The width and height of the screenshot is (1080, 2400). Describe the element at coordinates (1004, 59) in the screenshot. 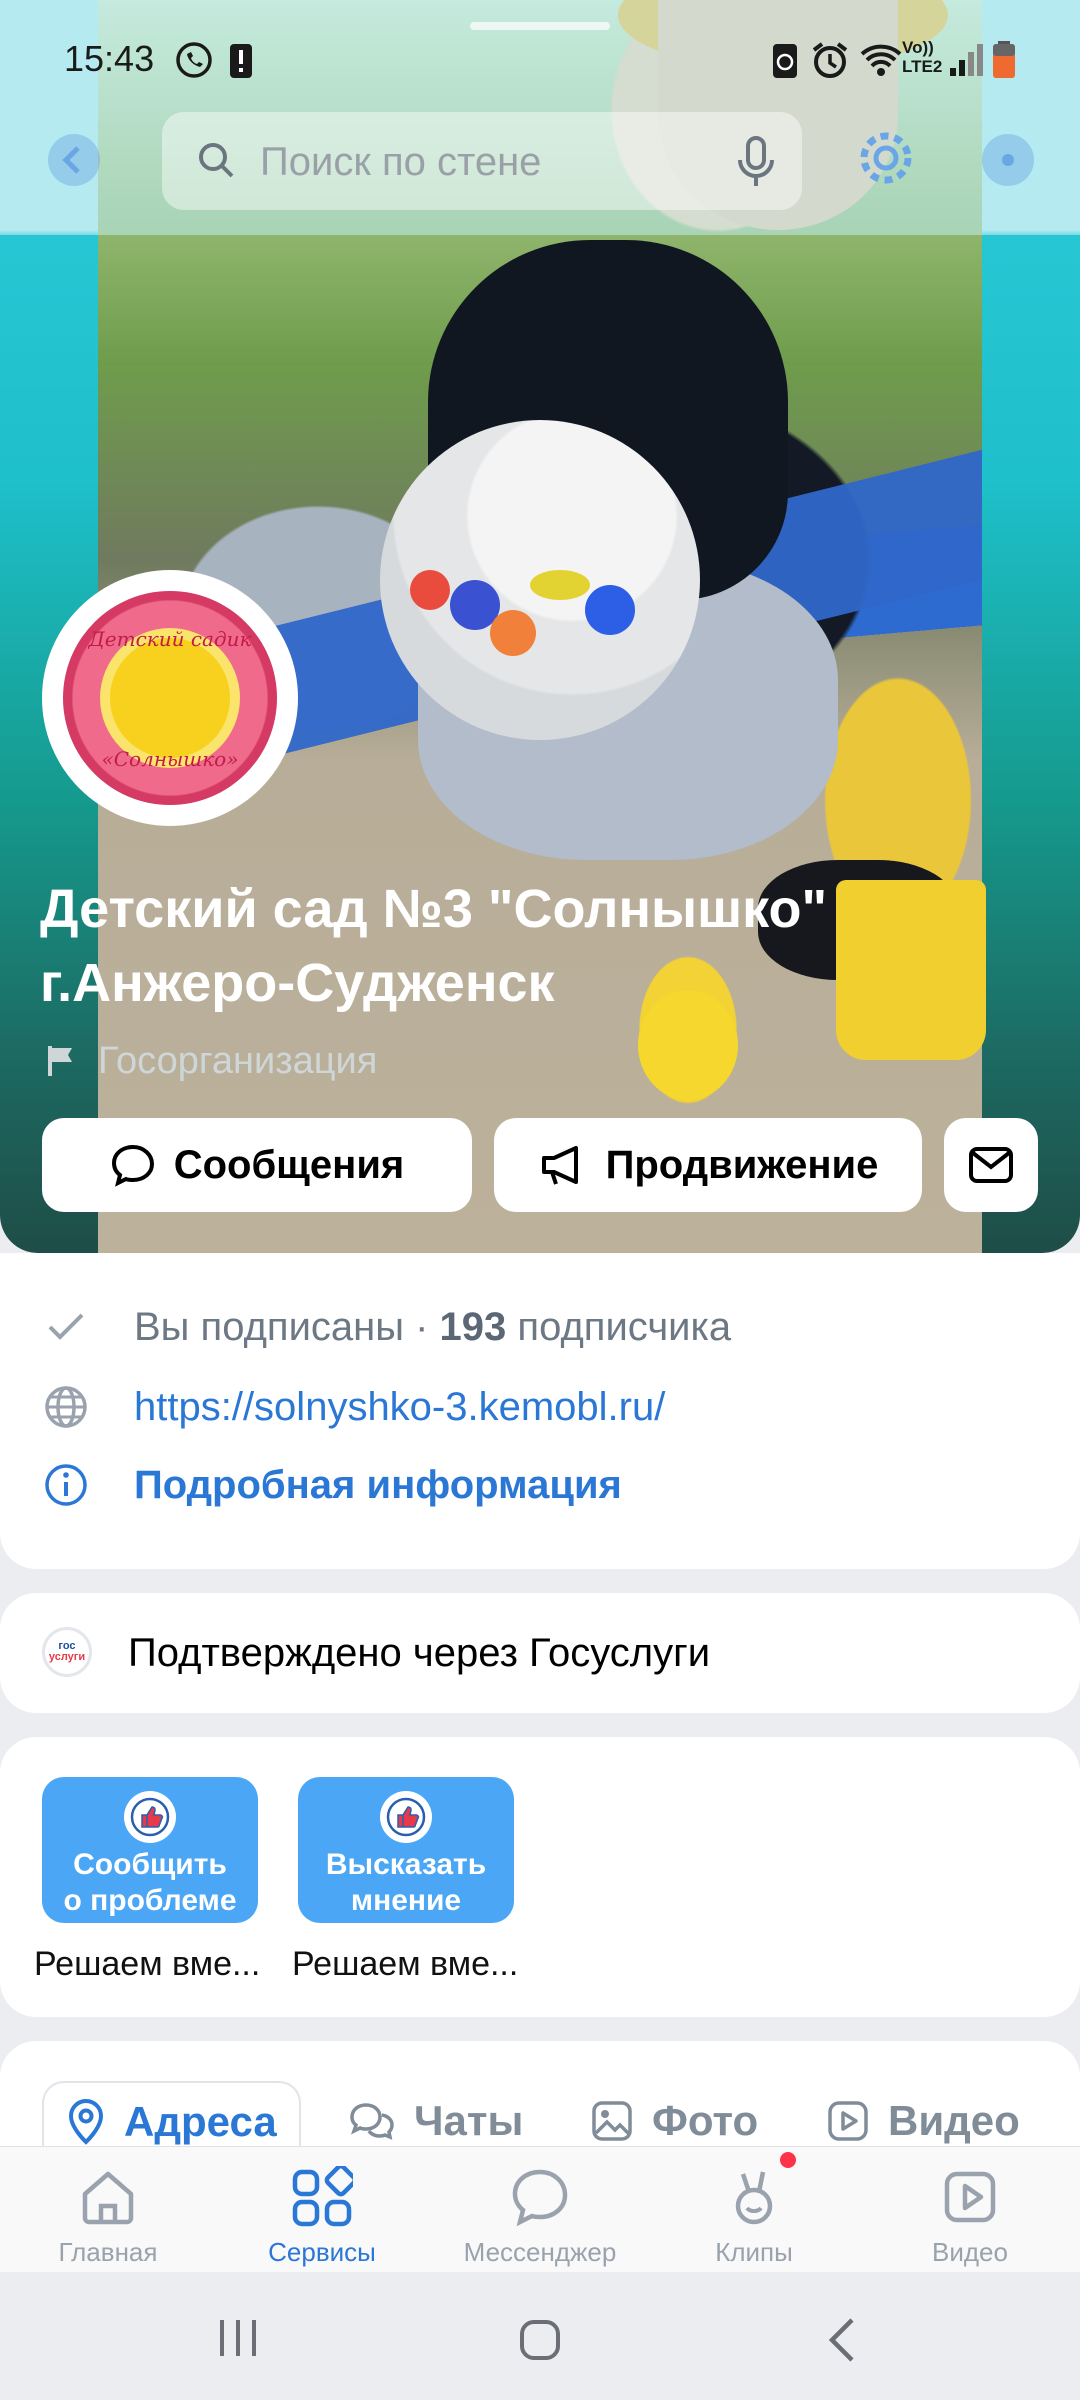

I see `battery-icon` at that location.